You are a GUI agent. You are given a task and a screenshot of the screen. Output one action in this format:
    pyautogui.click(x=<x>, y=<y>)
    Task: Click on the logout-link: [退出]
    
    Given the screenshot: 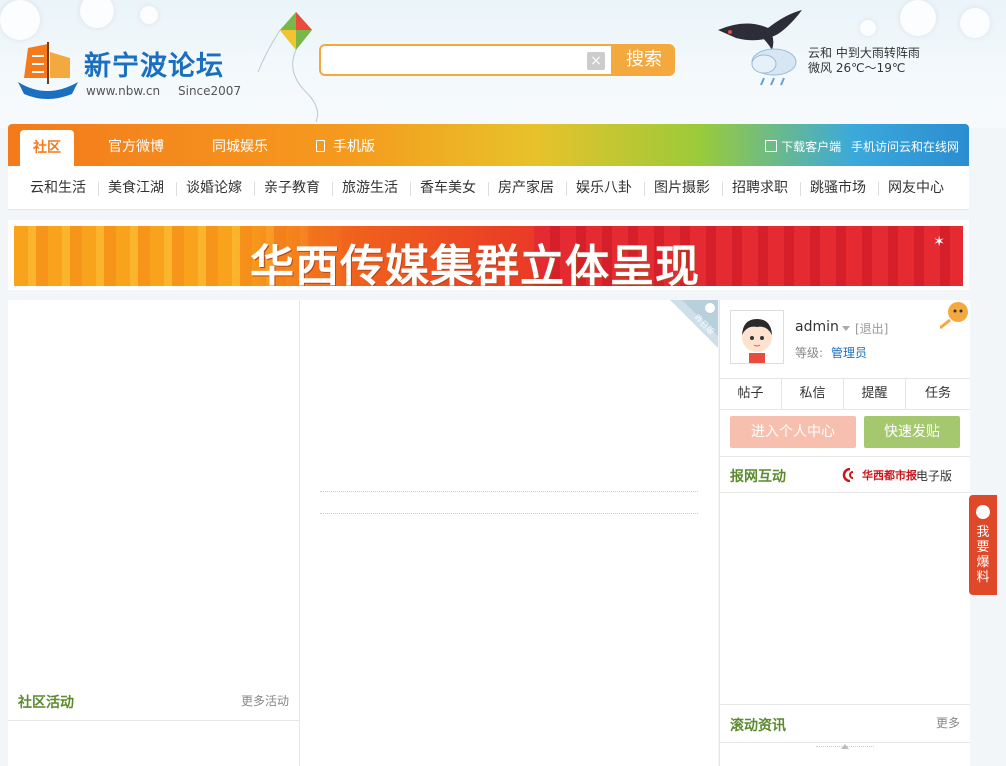 What is the action you would take?
    pyautogui.click(x=871, y=328)
    